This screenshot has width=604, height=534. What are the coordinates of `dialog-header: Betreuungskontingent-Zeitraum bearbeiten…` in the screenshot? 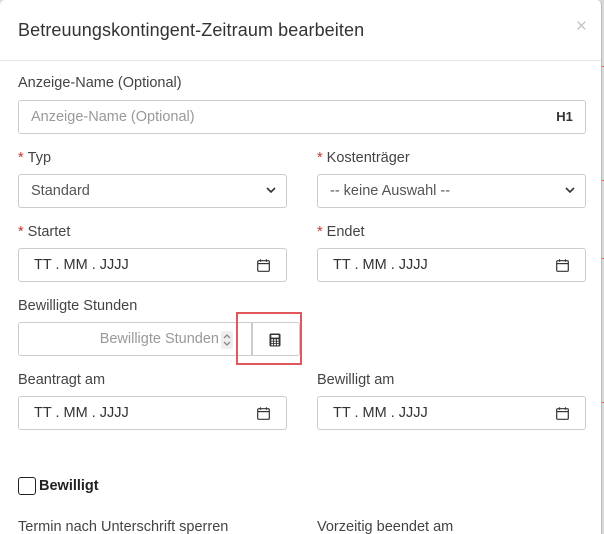 It's located at (300, 30).